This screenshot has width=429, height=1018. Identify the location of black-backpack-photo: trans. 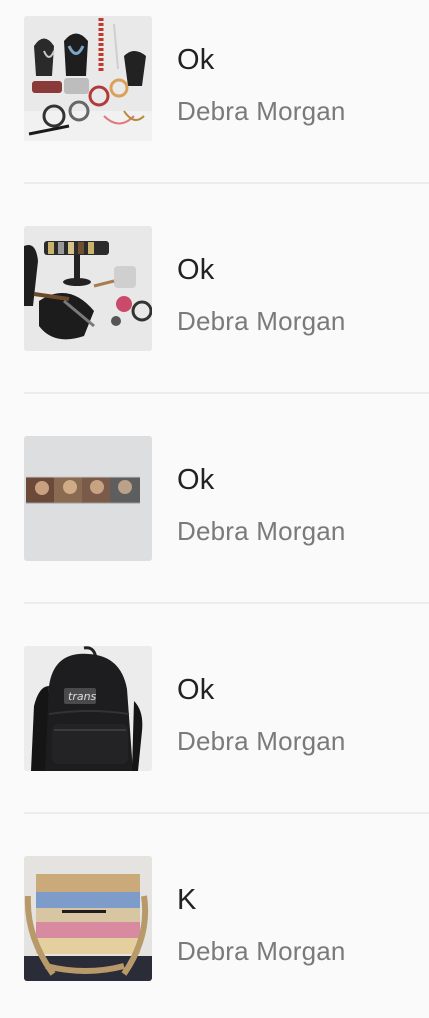
(88, 708).